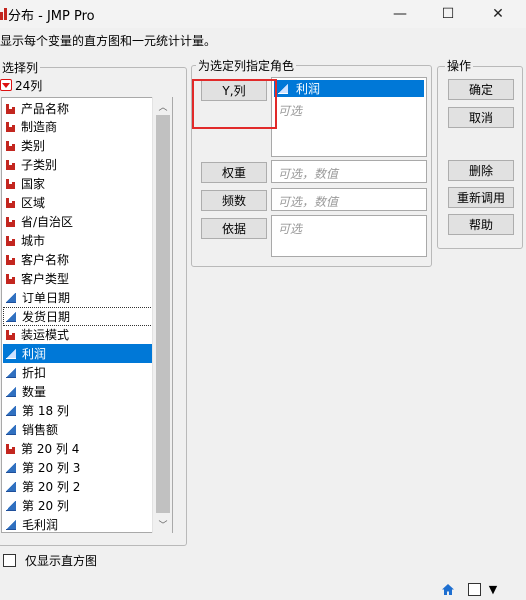  I want to click on column-label: 第 20 列 4, so click(50, 449).